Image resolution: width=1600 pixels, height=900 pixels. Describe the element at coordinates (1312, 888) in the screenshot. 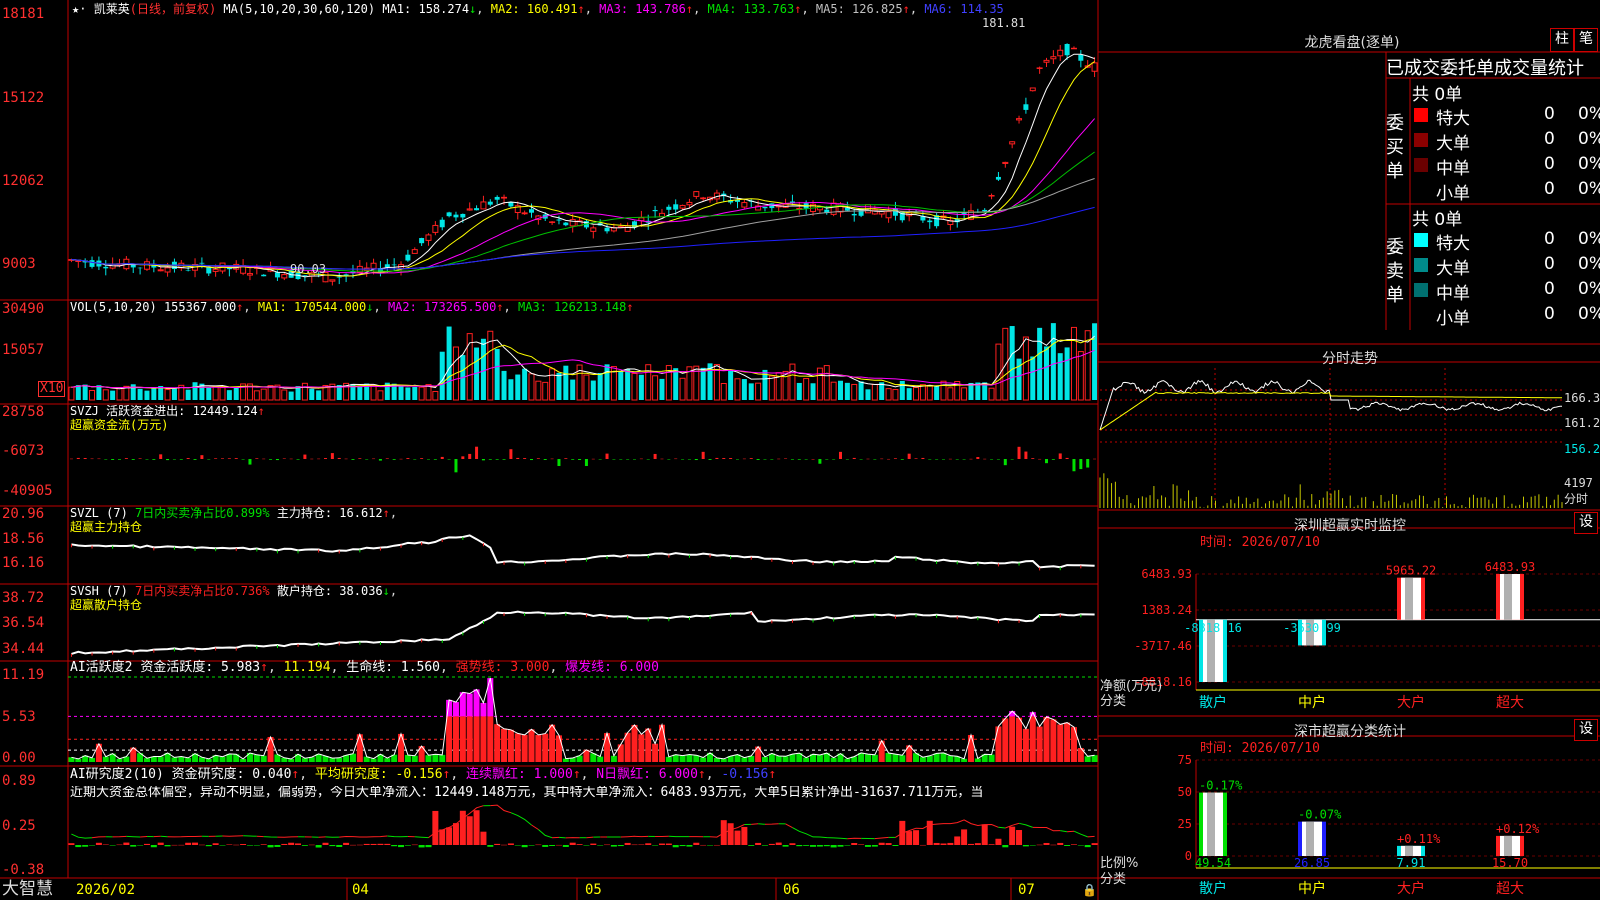

I see `stats-category-label: 中户` at that location.